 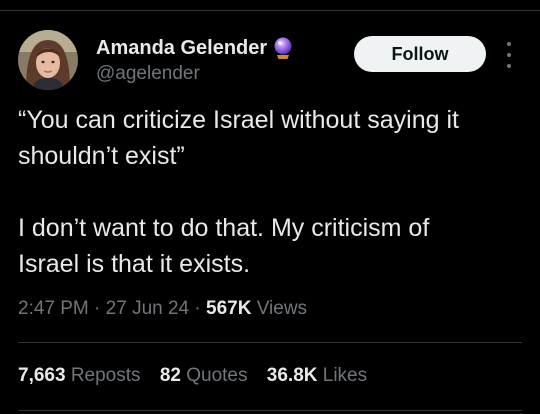 What do you see at coordinates (42, 375) in the screenshot?
I see `reposts-count: 7,663` at bounding box center [42, 375].